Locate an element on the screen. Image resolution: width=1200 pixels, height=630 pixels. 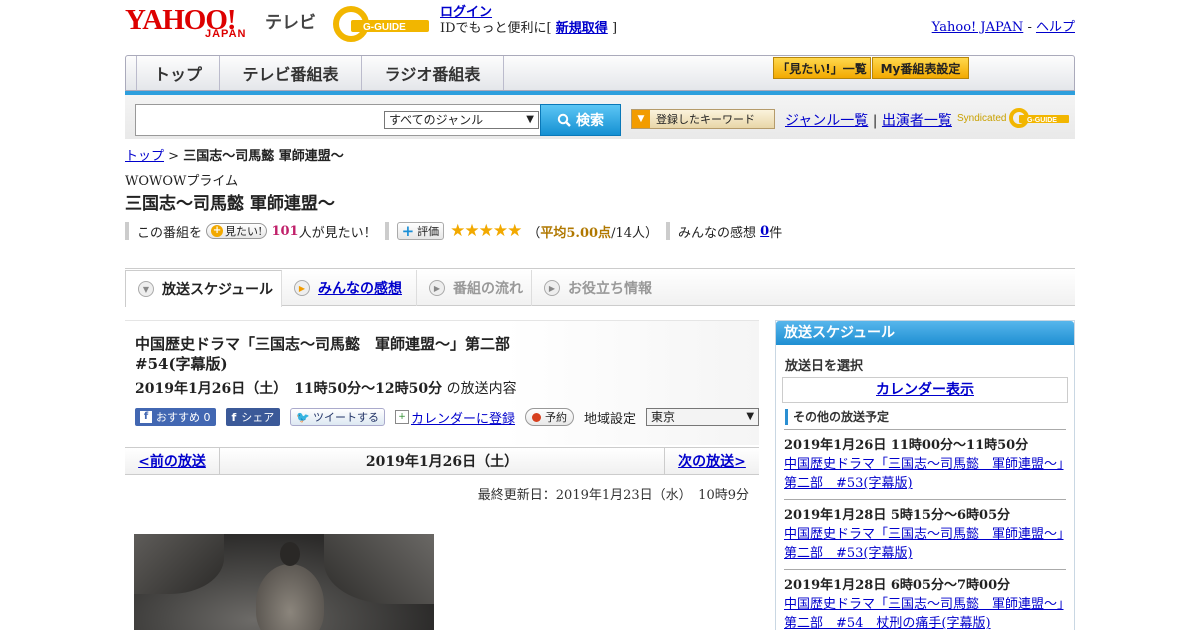
schedule-when: 2019年1月26日 11時00分～11時50分 is located at coordinates (906, 445).